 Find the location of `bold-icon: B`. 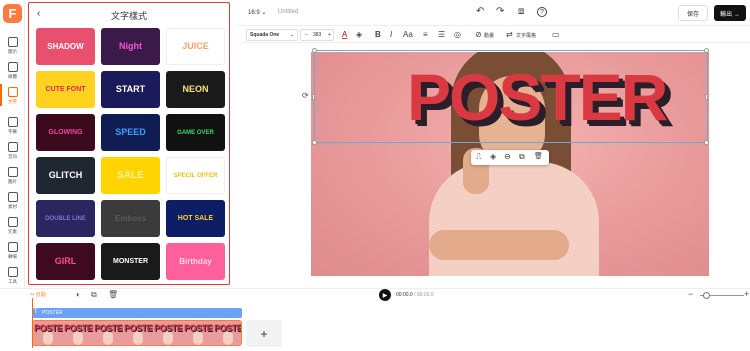

bold-icon: B is located at coordinates (378, 35).